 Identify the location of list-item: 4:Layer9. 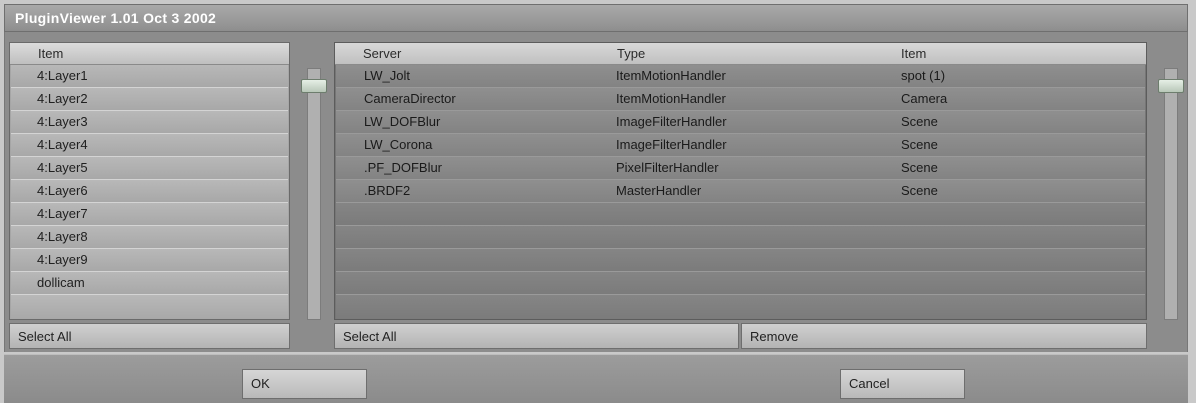
(149, 260).